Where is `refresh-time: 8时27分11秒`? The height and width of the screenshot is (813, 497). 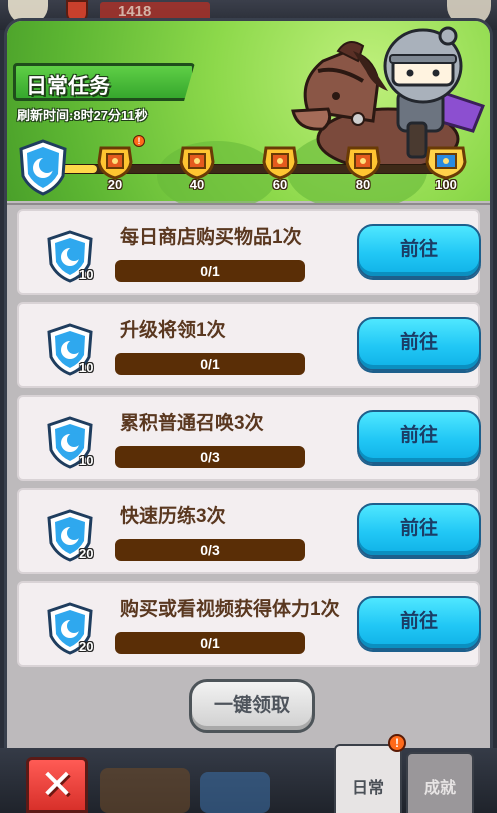 refresh-time: 8时27分11秒 is located at coordinates (110, 115).